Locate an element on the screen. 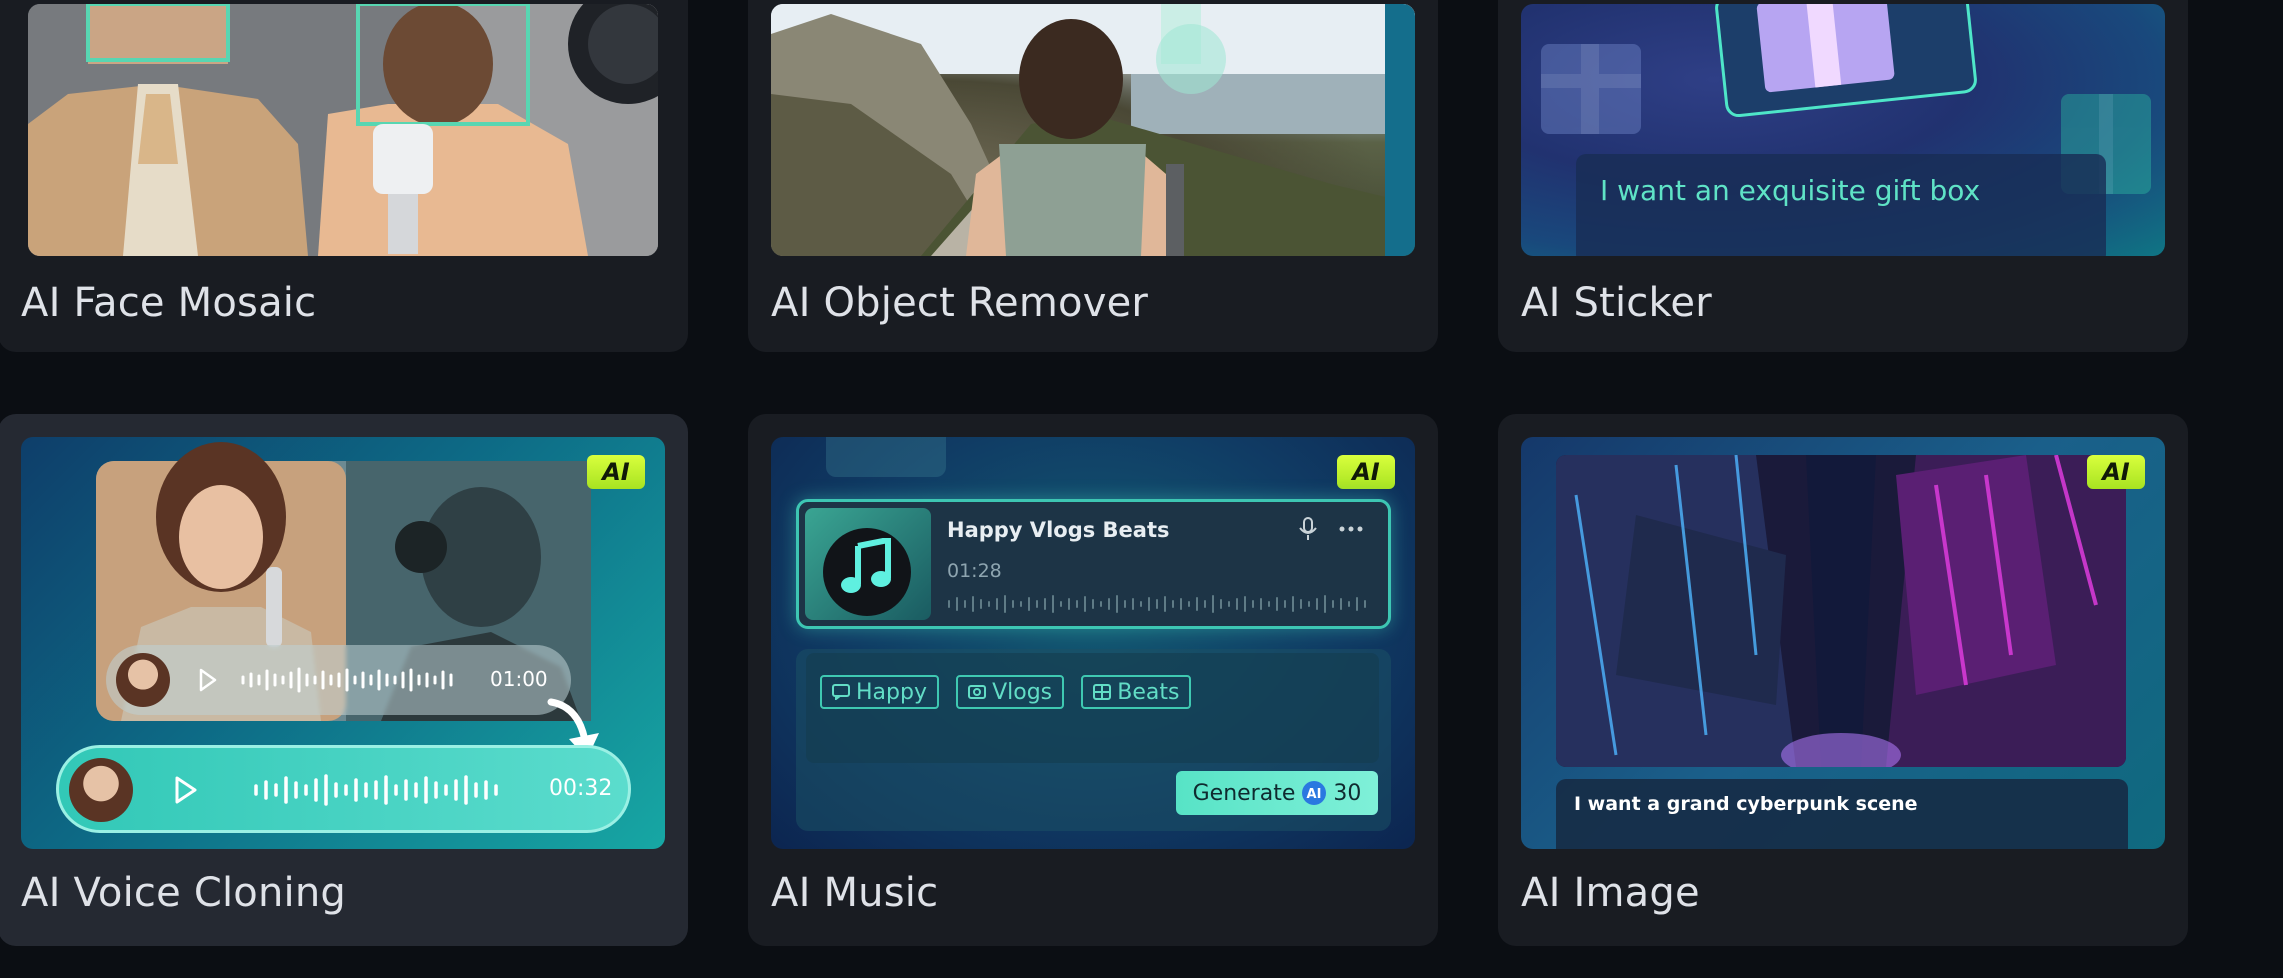 This screenshot has width=2283, height=978. tag-area: Happy Vlogs Beats is located at coordinates (1092, 708).